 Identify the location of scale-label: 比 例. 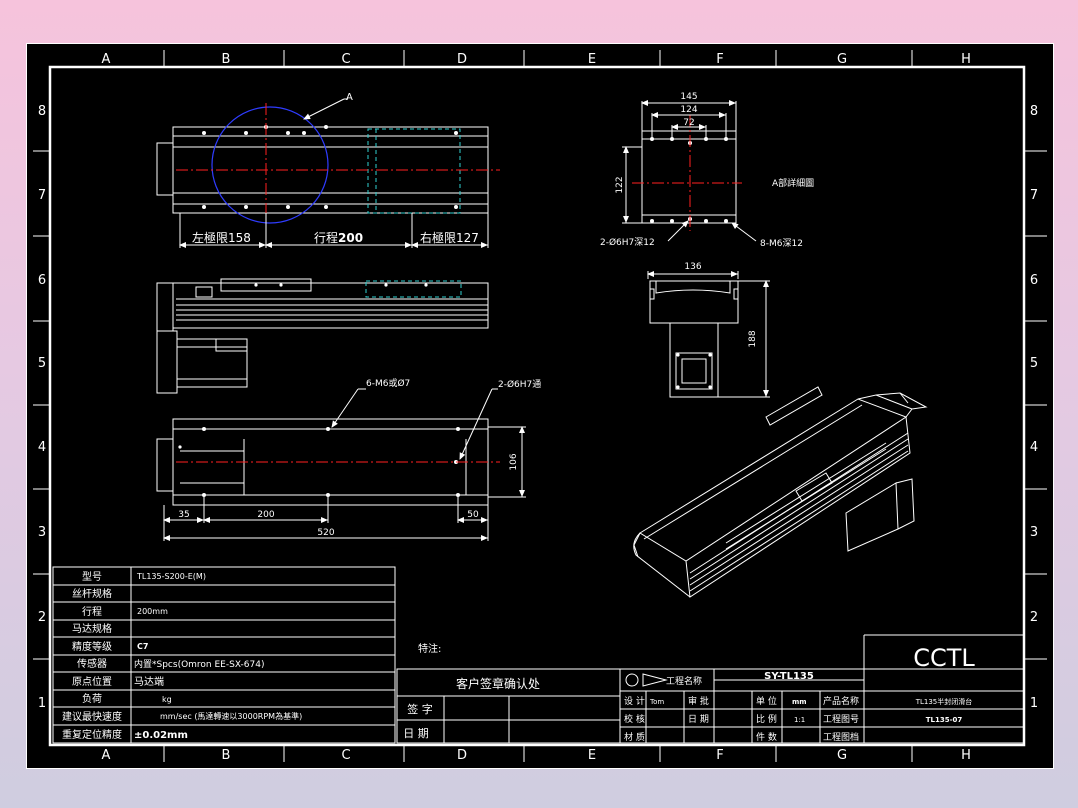
(766, 719).